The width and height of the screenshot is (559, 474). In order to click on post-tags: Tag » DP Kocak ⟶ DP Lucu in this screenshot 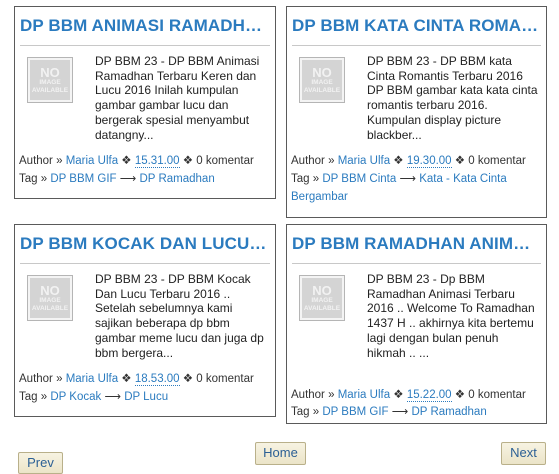, I will do `click(145, 397)`.